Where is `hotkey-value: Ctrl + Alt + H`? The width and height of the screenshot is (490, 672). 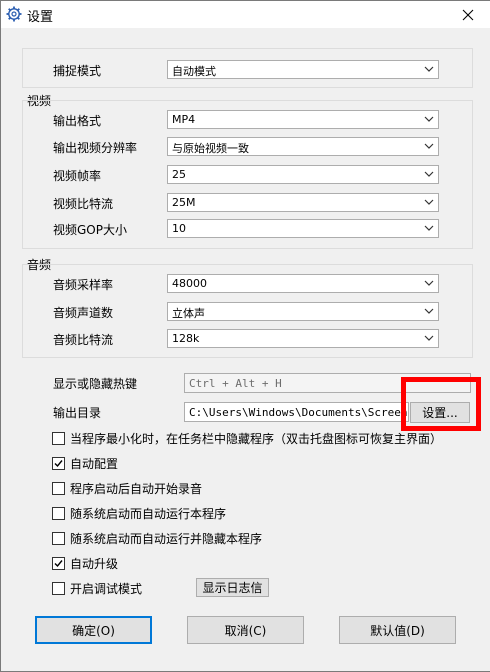
hotkey-value: Ctrl + Alt + H is located at coordinates (235, 383).